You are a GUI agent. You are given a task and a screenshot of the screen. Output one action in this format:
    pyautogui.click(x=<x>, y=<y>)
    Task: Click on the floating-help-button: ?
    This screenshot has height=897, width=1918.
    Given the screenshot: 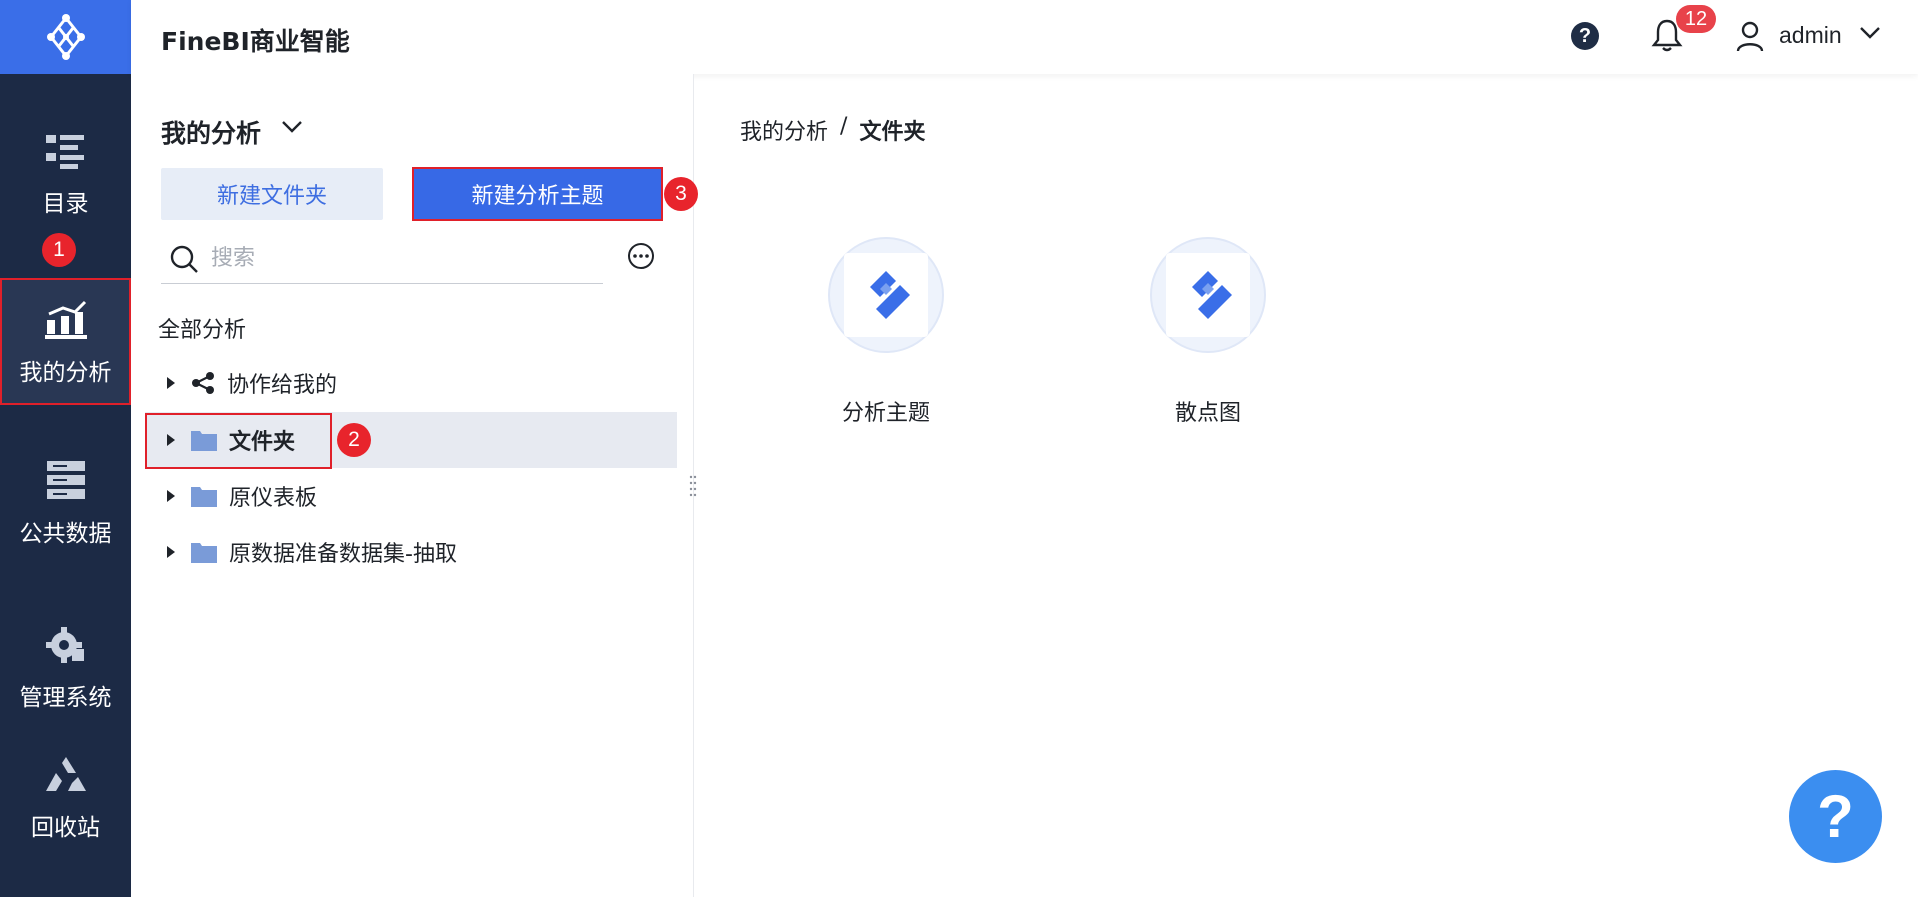 What is the action you would take?
    pyautogui.click(x=1835, y=816)
    